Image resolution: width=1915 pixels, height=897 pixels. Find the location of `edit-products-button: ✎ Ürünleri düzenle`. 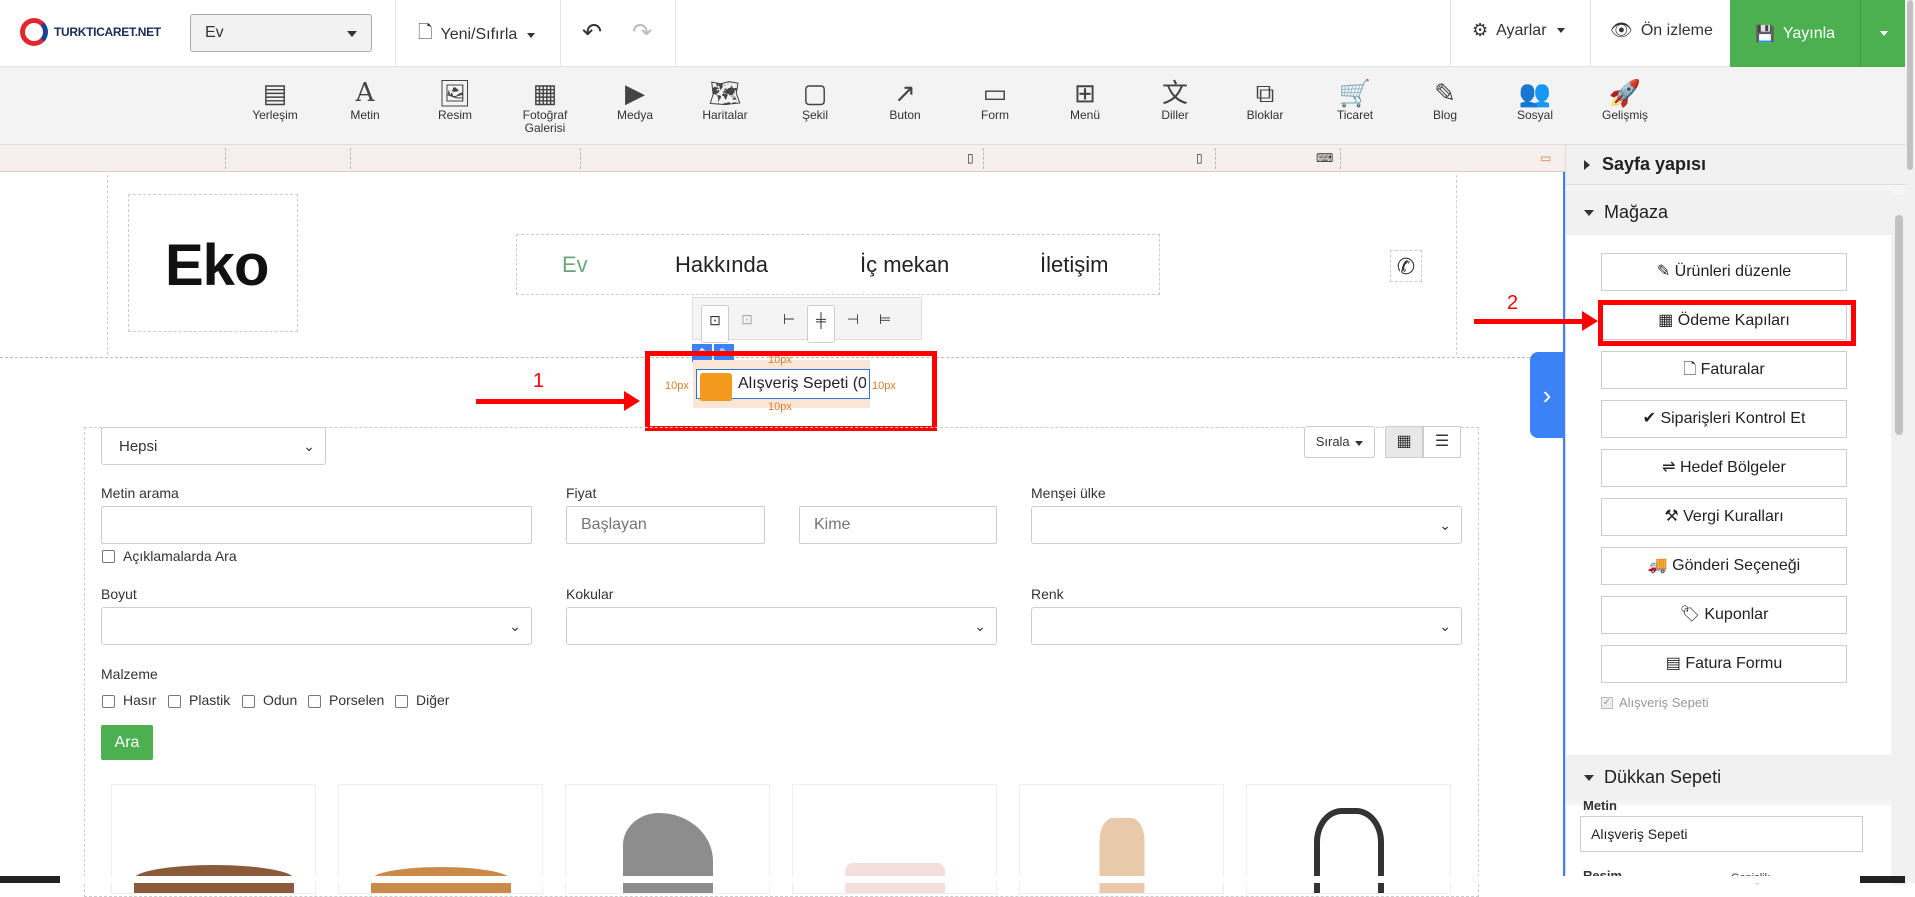

edit-products-button: ✎ Ürünleri düzenle is located at coordinates (1724, 272).